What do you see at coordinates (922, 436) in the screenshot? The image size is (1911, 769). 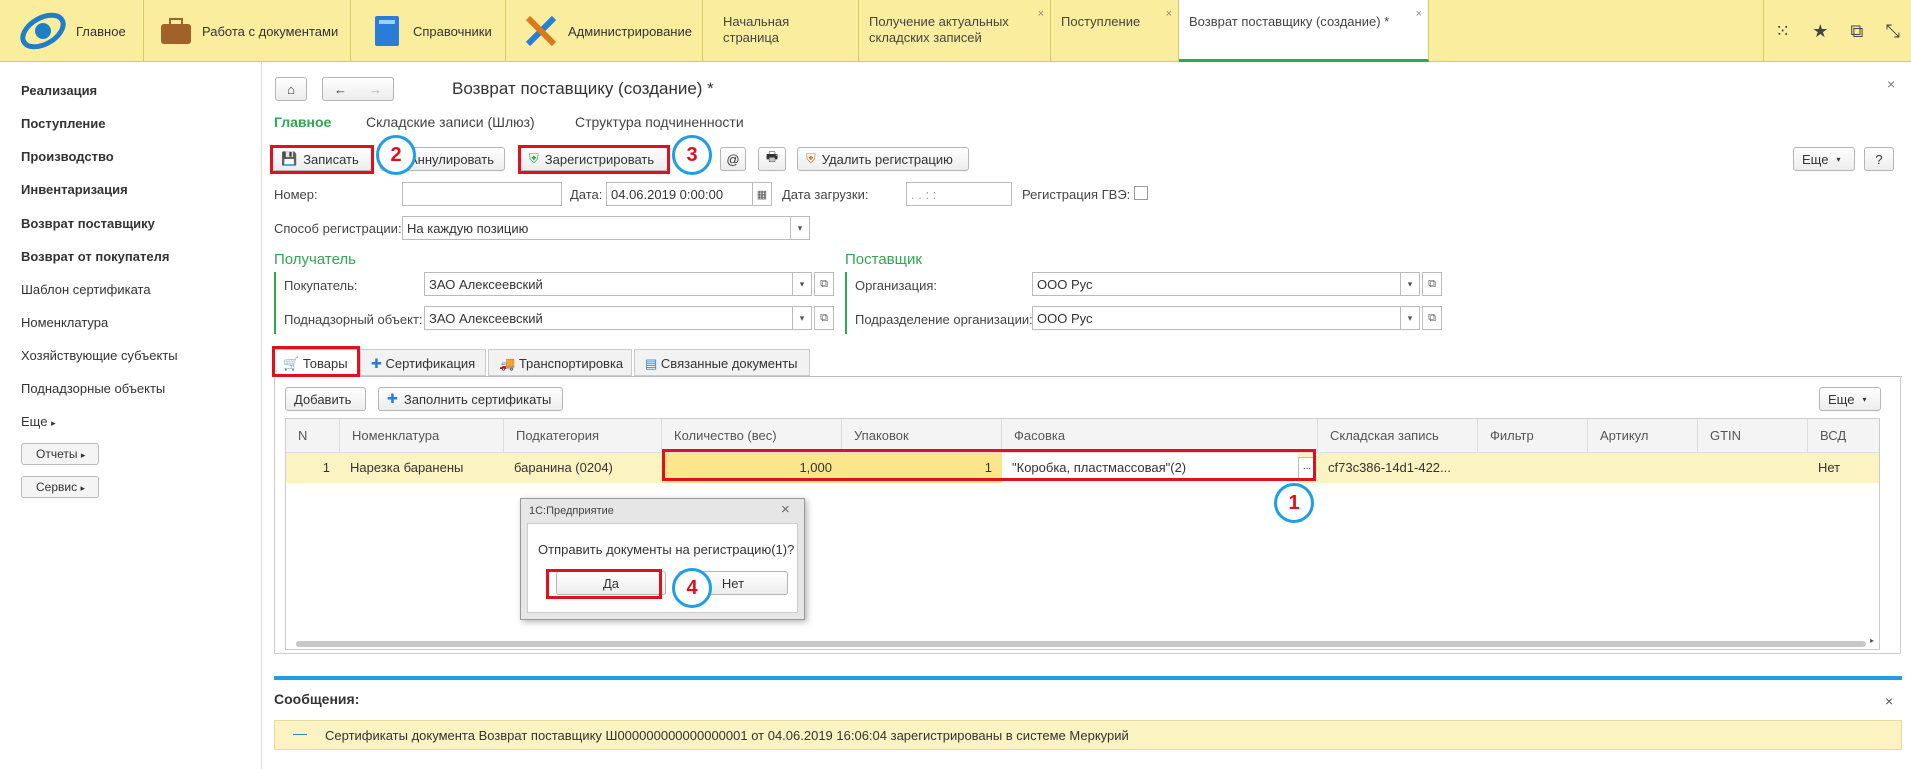 I see `col-packages: Упаковок` at bounding box center [922, 436].